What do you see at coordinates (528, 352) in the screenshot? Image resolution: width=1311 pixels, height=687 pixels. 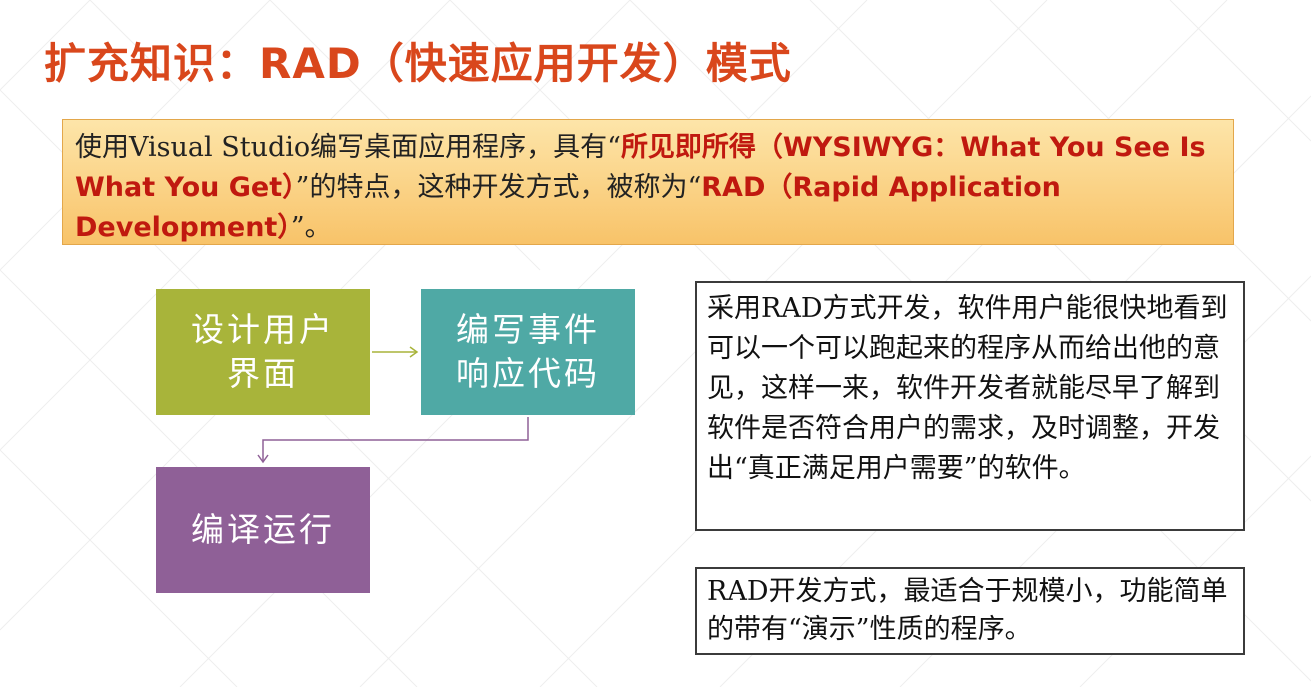 I see `step-write-handlers: 编写事件 响应代码` at bounding box center [528, 352].